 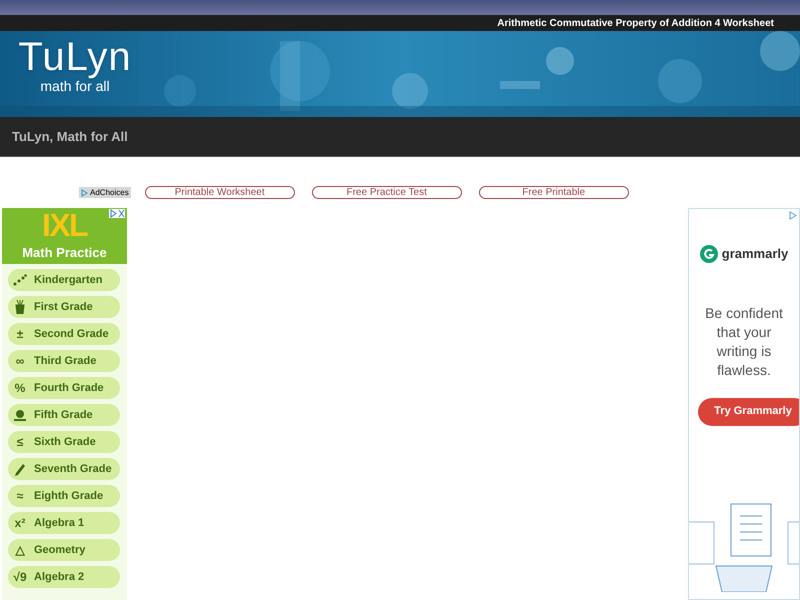 What do you see at coordinates (20, 442) in the screenshot?
I see `math-symbol-icon: ≤` at bounding box center [20, 442].